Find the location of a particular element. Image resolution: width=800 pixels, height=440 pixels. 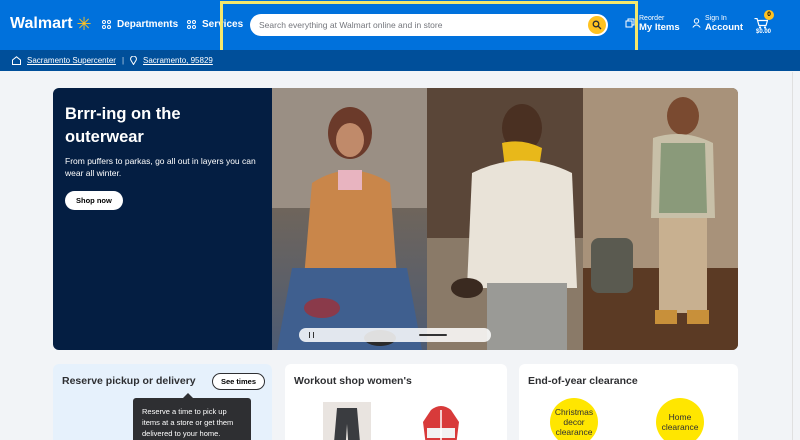

pause-icon is located at coordinates (311, 335).